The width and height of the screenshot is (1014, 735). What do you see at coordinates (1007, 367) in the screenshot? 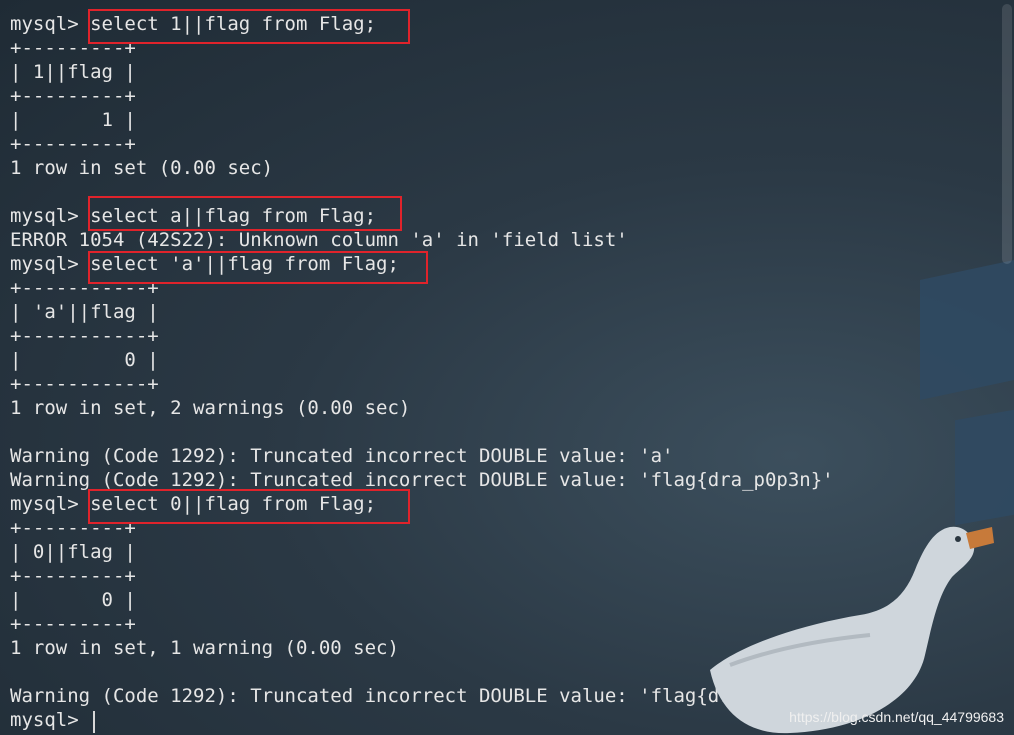
I see `scrollbar` at bounding box center [1007, 367].